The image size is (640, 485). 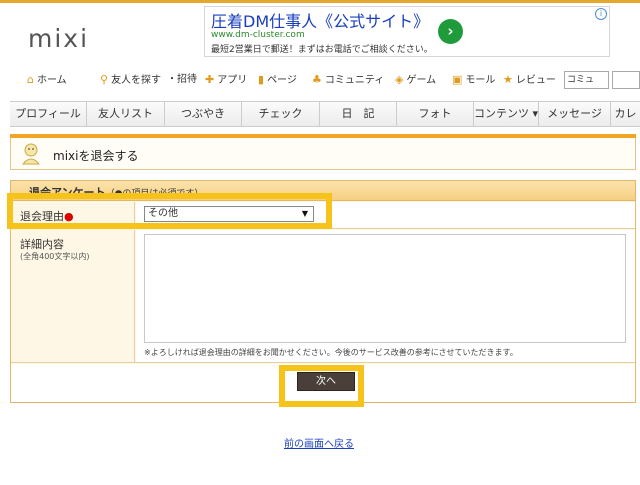 I want to click on search-scope-select: コミュ, so click(x=586, y=80).